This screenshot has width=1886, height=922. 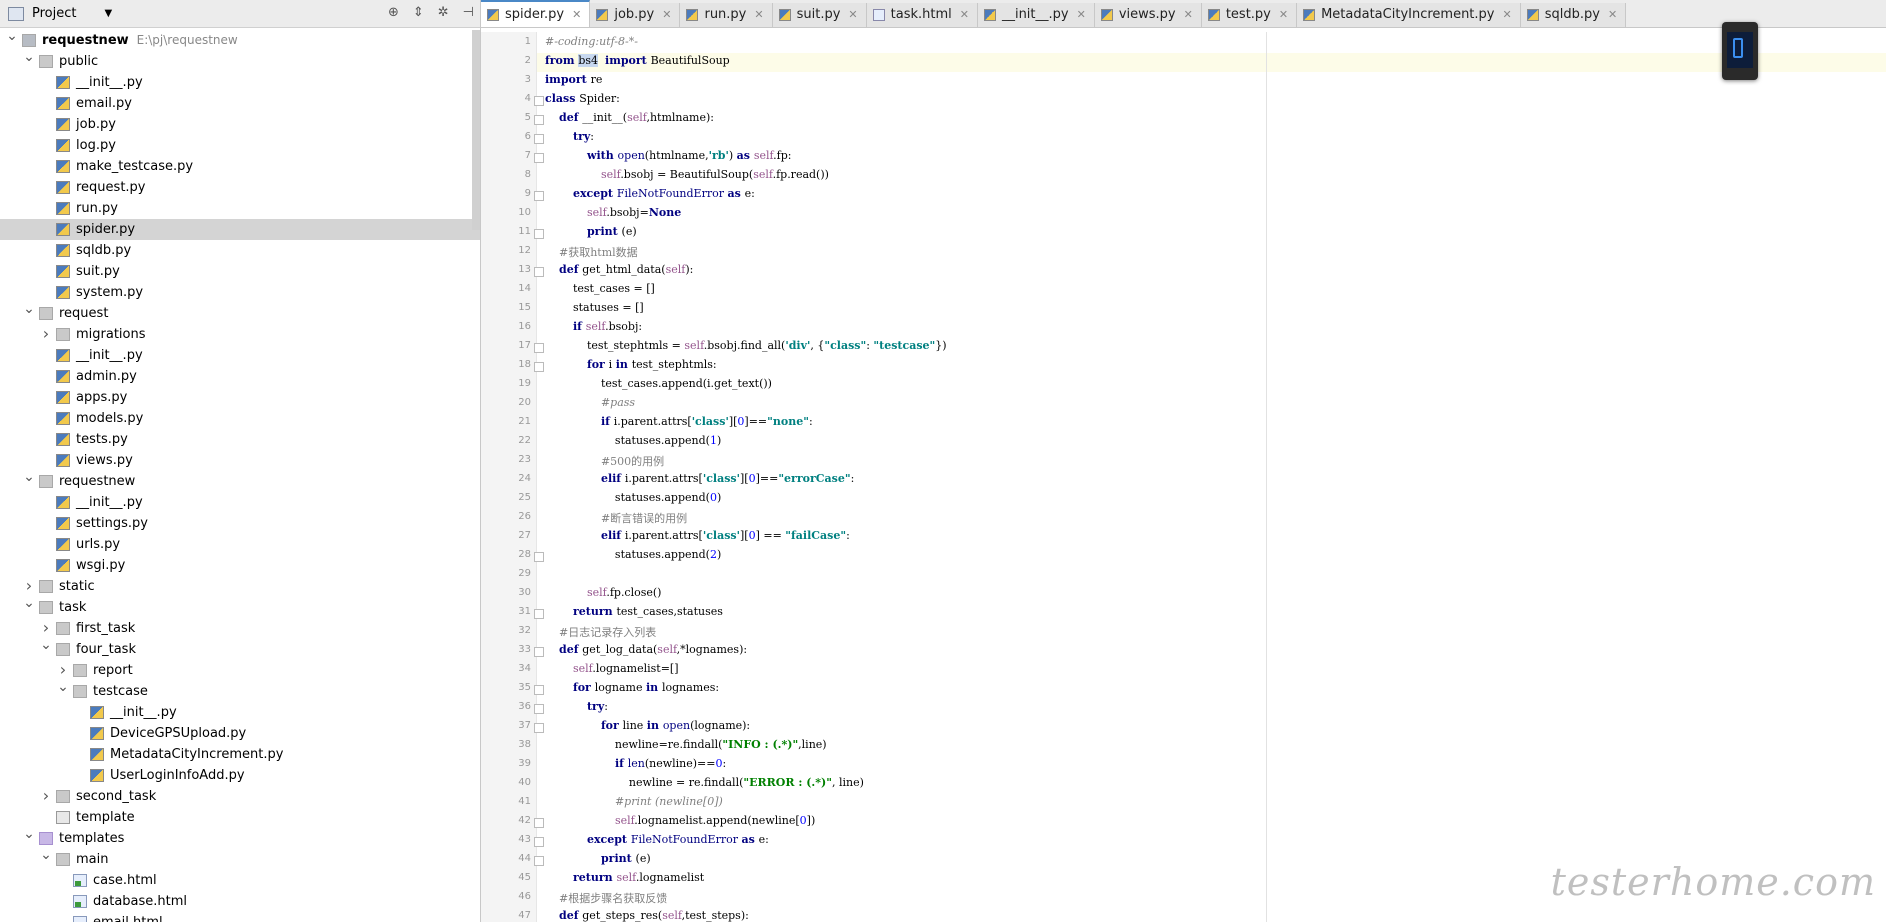 I want to click on tree-item: template, so click(x=240, y=817).